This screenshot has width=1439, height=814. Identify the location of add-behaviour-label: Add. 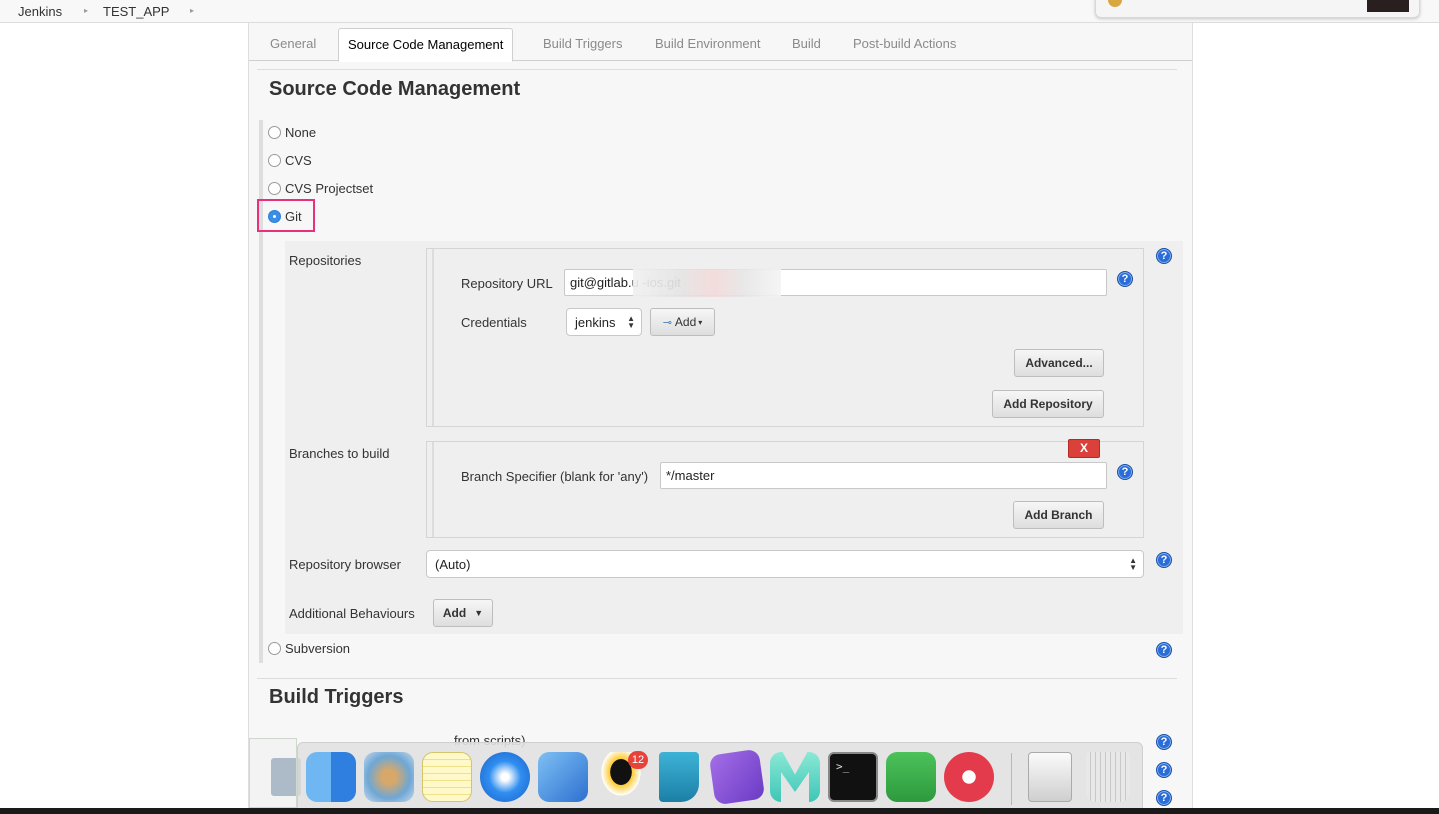
(454, 613).